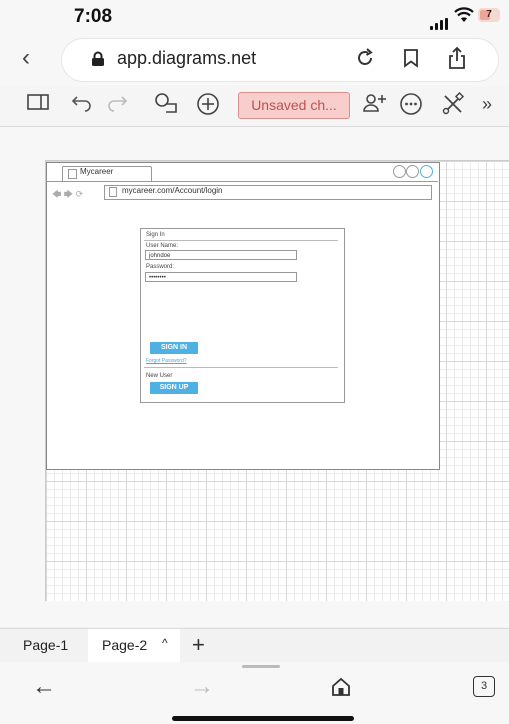  What do you see at coordinates (487, 104) in the screenshot?
I see `expand-toolbar-icon: »` at bounding box center [487, 104].